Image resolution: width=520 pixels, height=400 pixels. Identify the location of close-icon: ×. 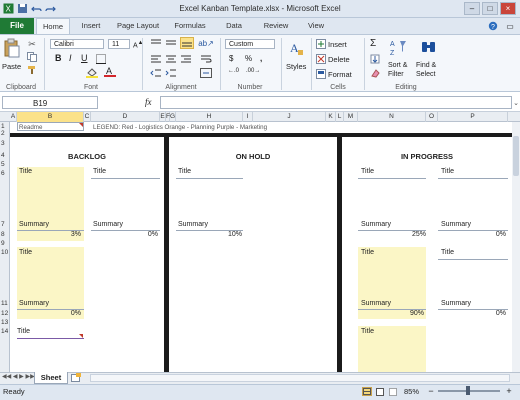
(508, 8).